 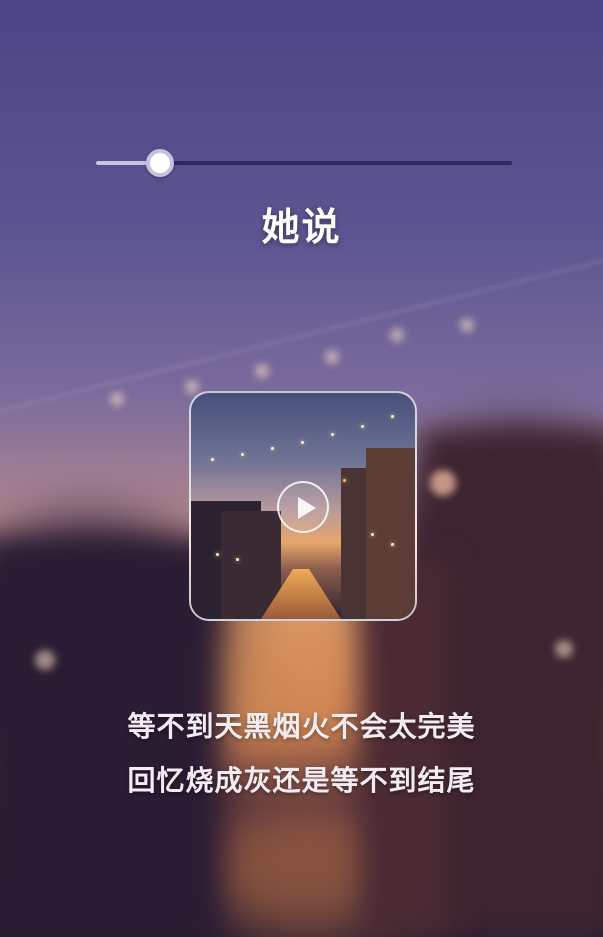 I want to click on album-cover, so click(x=303, y=506).